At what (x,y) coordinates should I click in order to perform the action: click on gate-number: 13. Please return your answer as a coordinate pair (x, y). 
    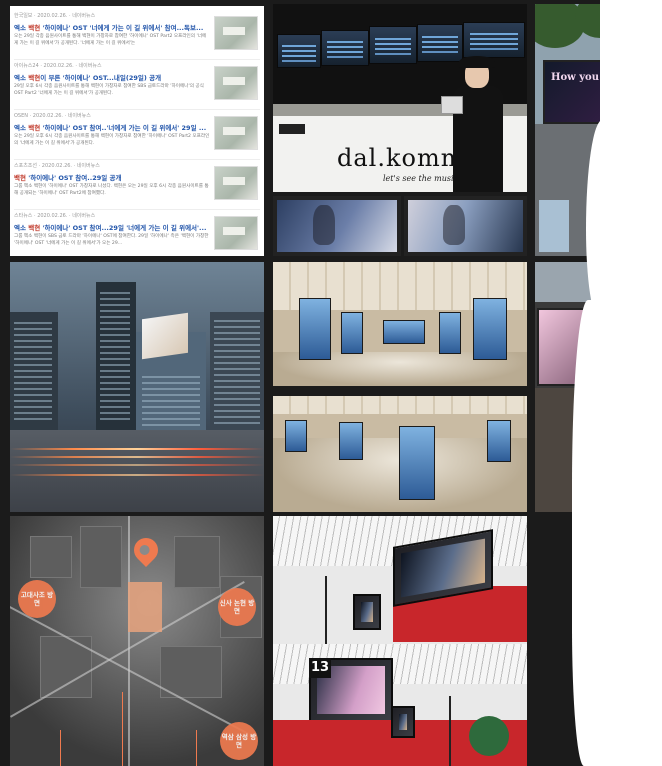
    Looking at the image, I should click on (320, 668).